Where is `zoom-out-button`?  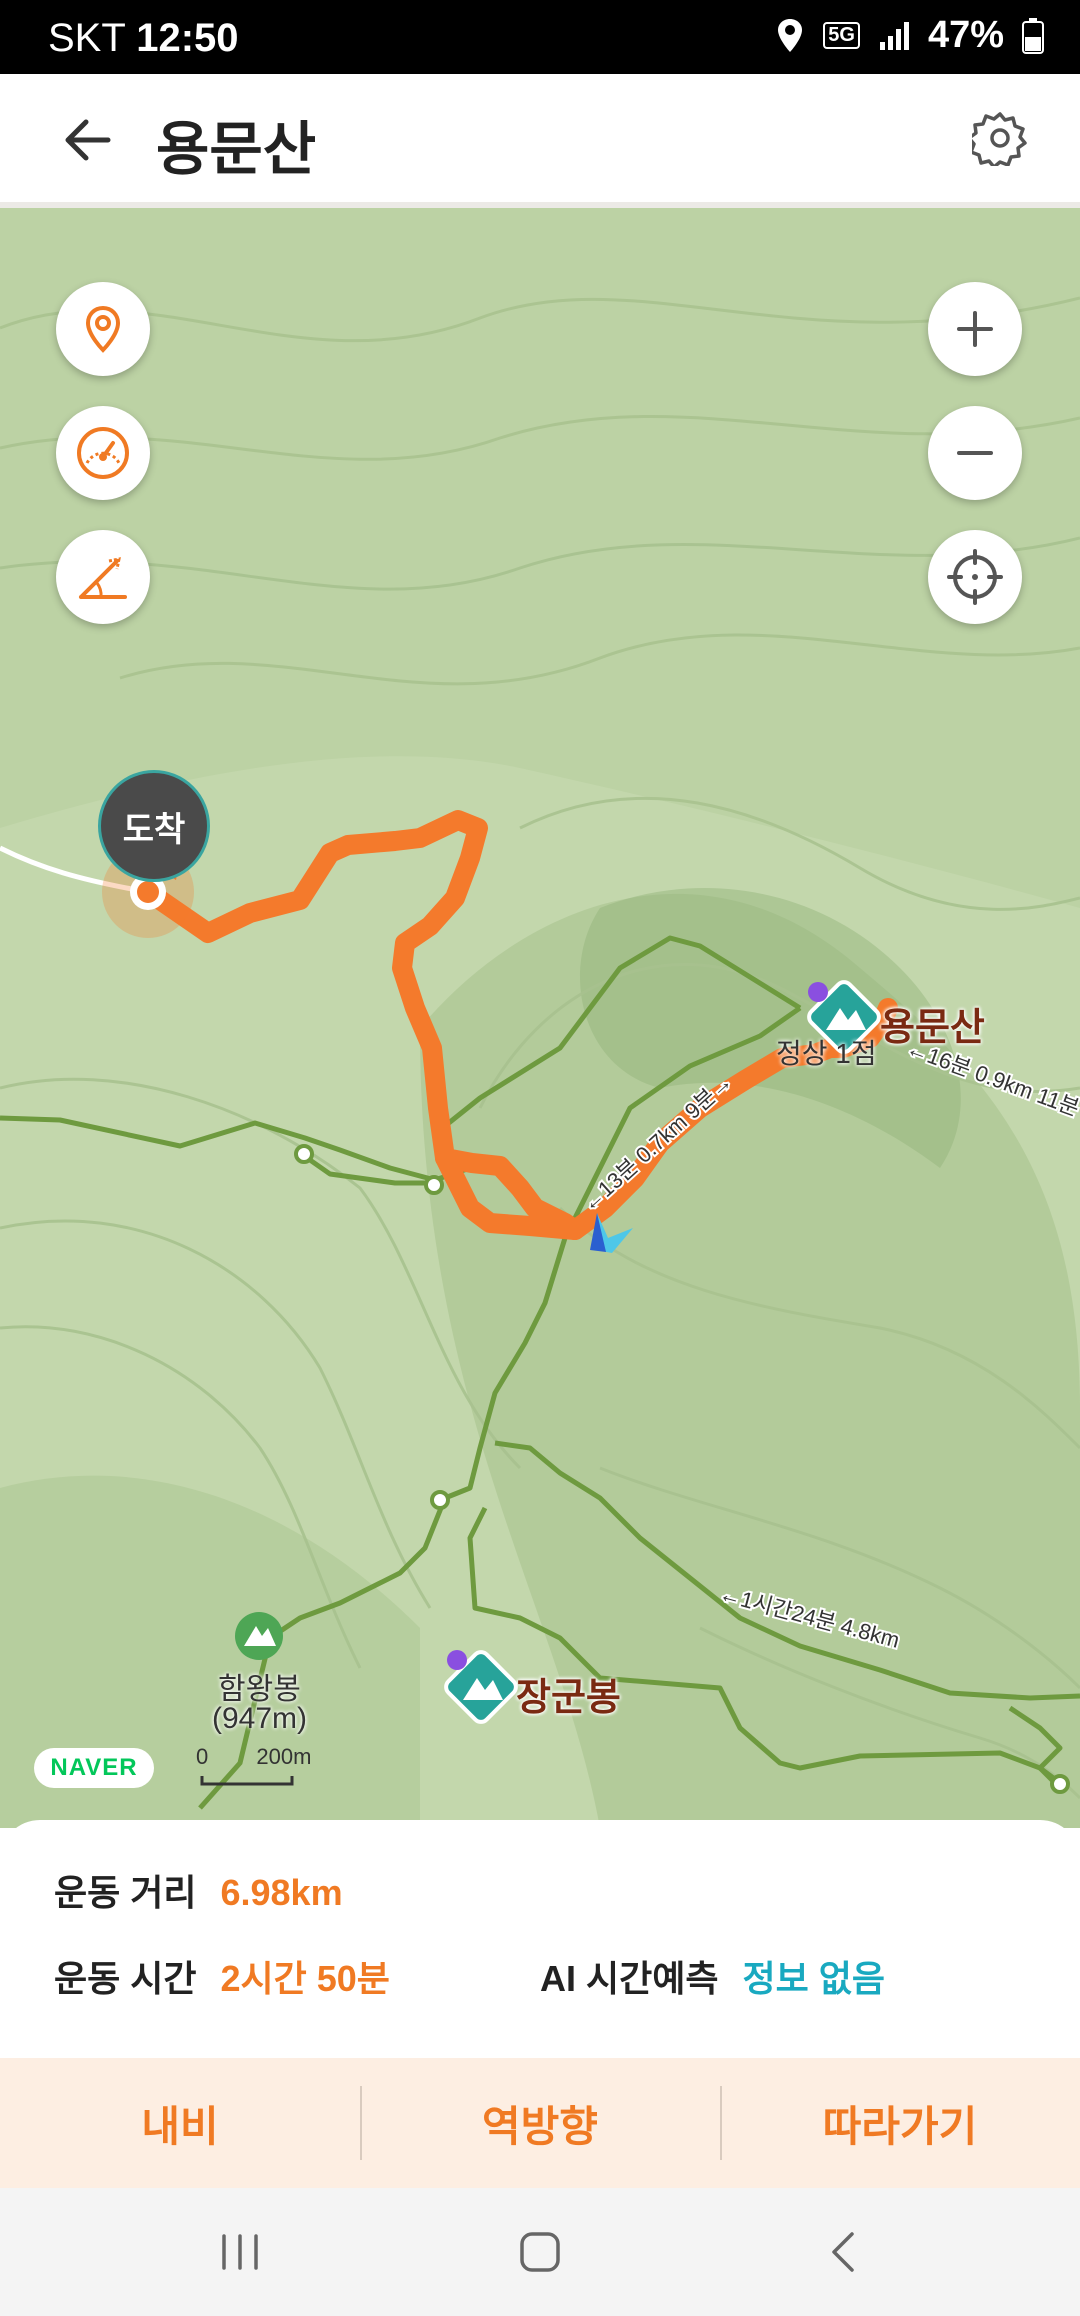
zoom-out-button is located at coordinates (975, 453).